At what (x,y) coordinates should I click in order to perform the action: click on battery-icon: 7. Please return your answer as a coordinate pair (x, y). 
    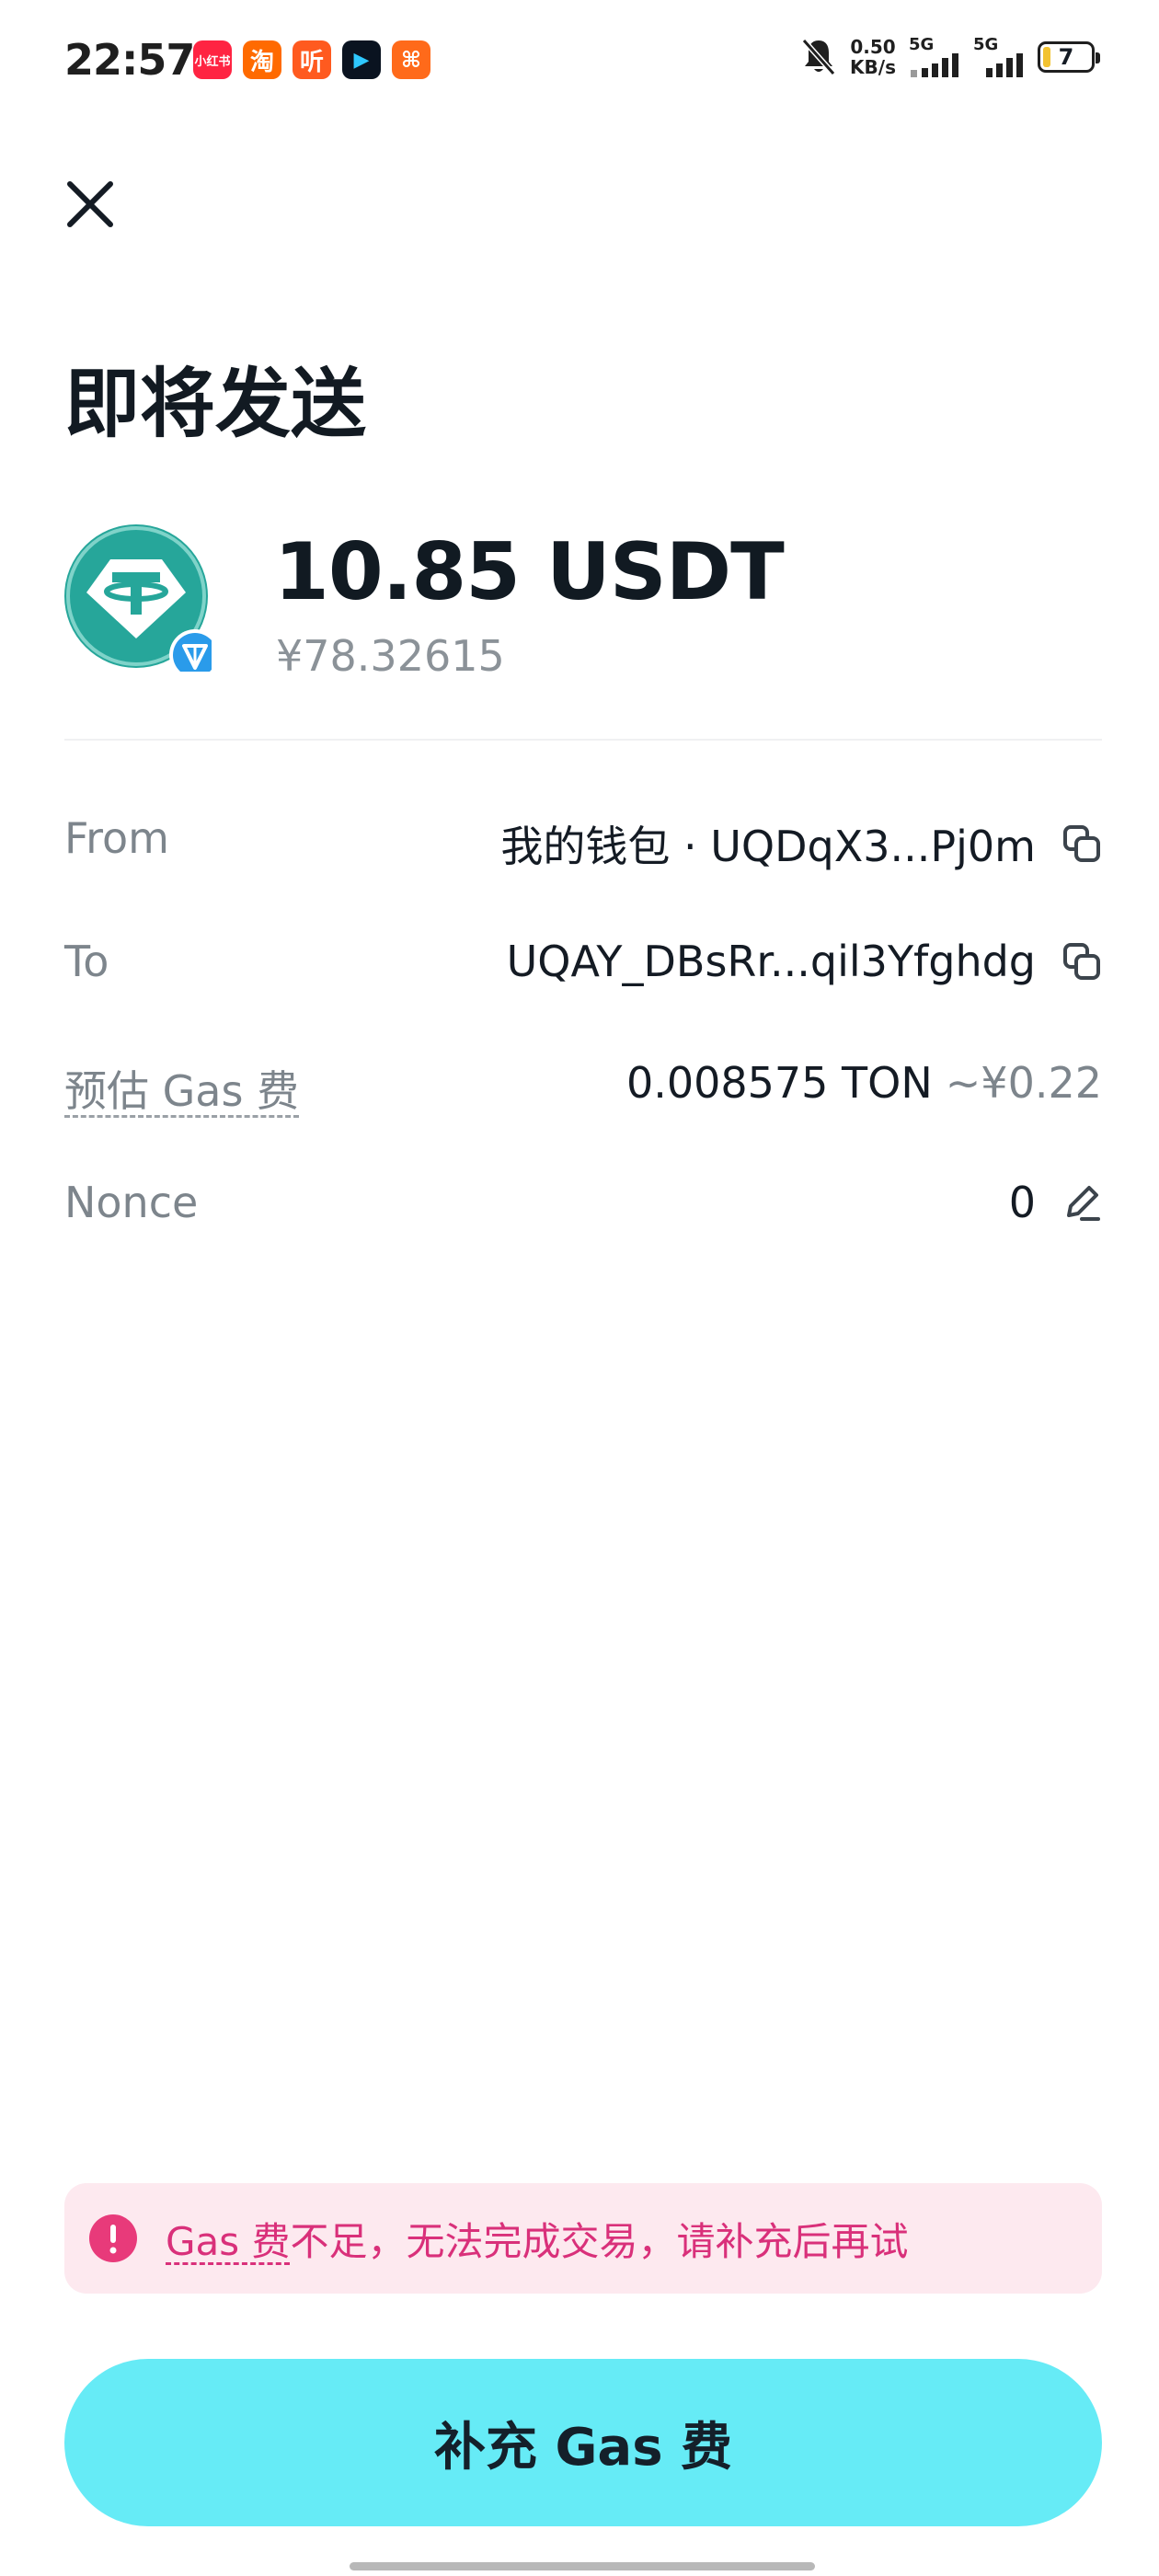
    Looking at the image, I should click on (1069, 57).